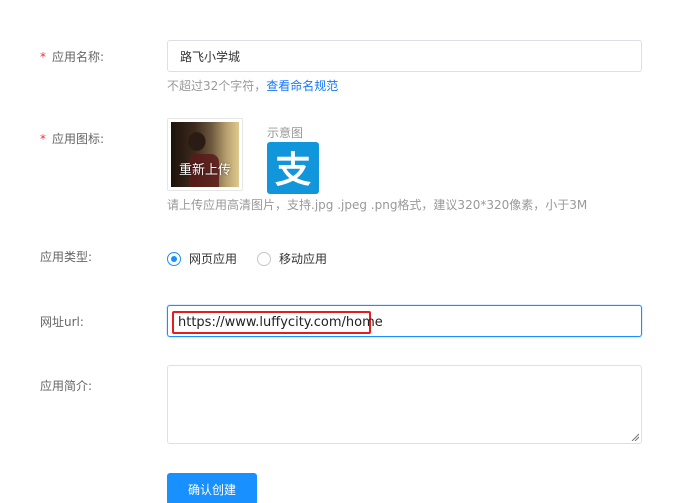  What do you see at coordinates (302, 86) in the screenshot?
I see `naming-rules-link: 查看命名规范` at bounding box center [302, 86].